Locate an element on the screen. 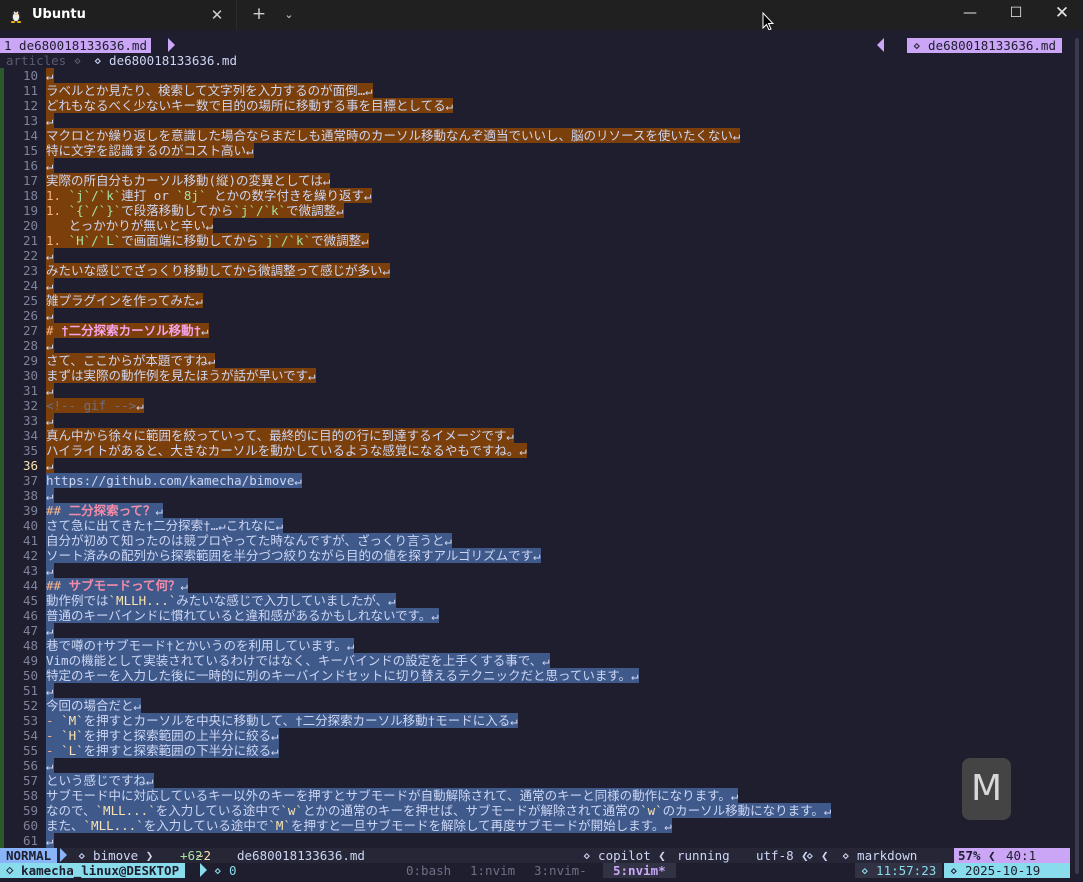 The width and height of the screenshot is (1083, 882). line-number: 59 is located at coordinates (30, 810).